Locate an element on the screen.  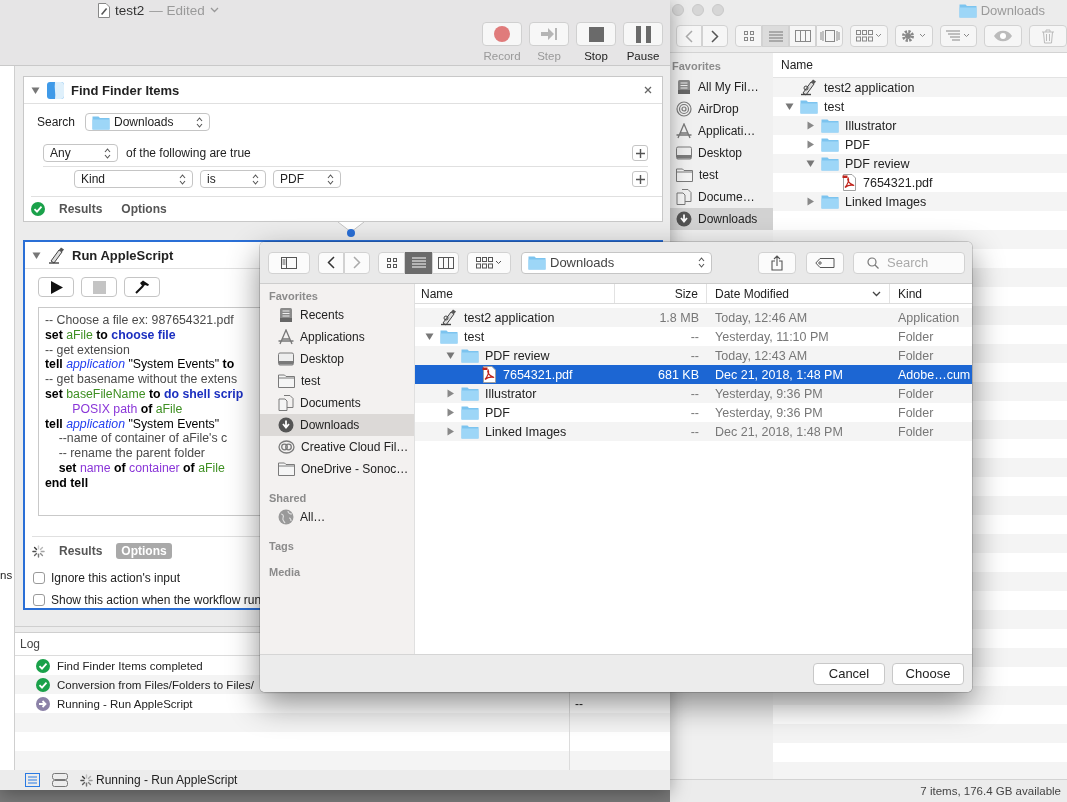
column-header: Kind is located at coordinates (931, 293).